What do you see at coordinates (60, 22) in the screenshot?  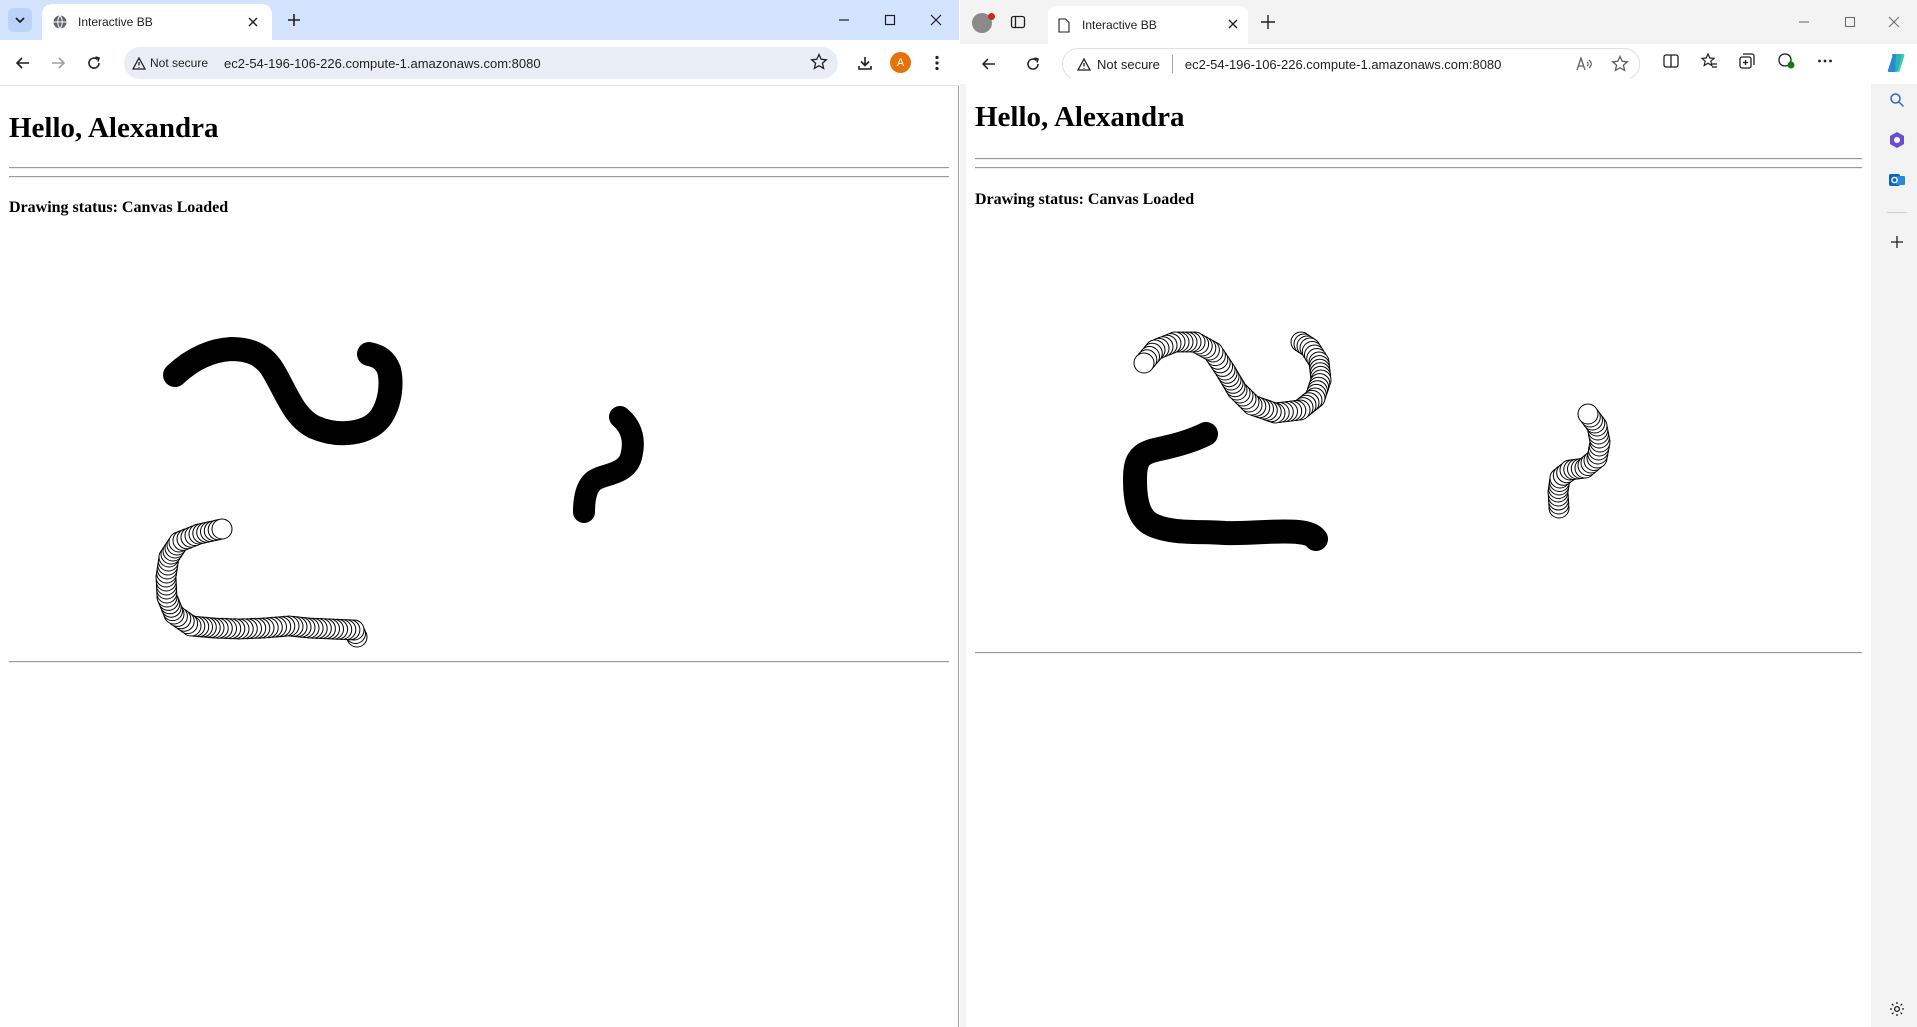 I see `globe-icon` at bounding box center [60, 22].